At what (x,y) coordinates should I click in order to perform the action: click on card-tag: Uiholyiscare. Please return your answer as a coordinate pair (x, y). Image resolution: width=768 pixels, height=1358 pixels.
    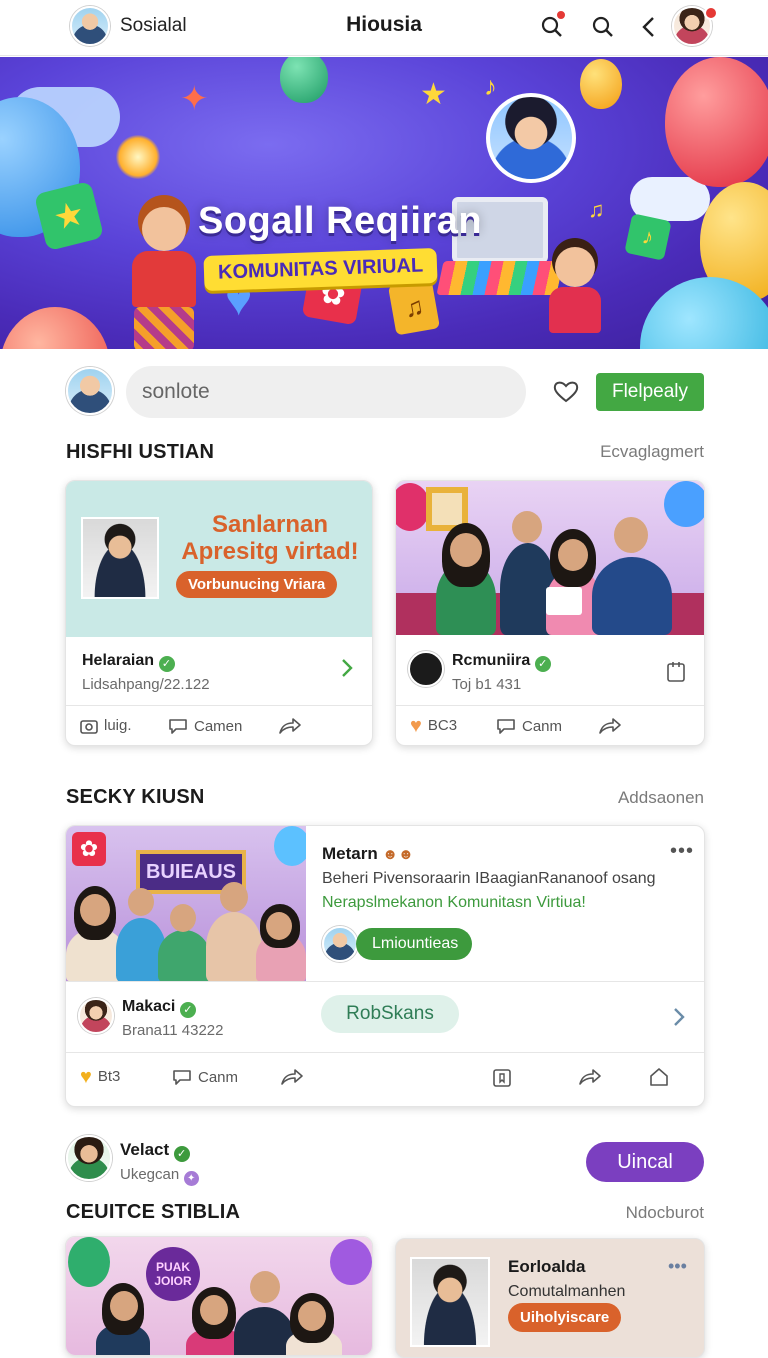
    Looking at the image, I should click on (565, 1317).